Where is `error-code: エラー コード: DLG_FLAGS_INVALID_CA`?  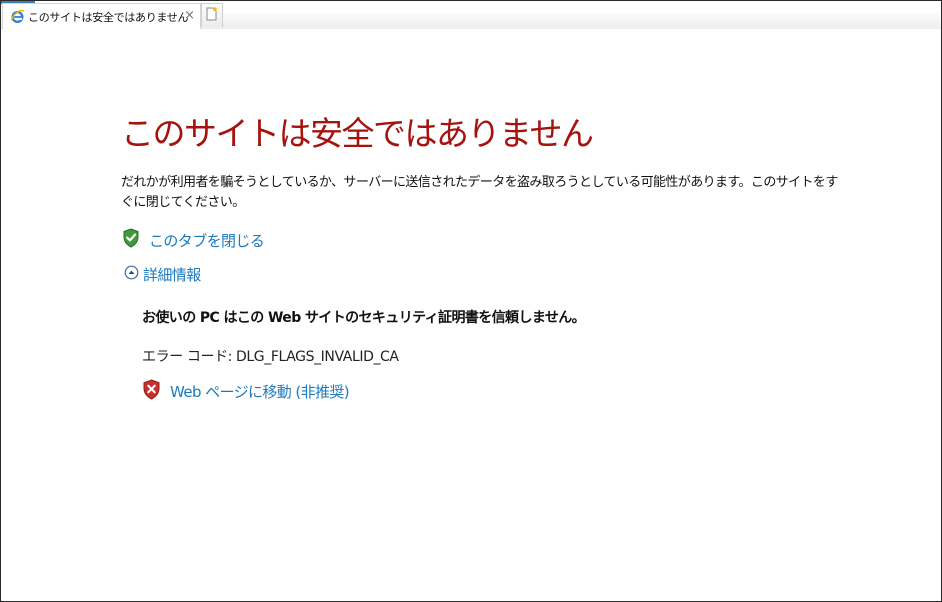
error-code: エラー コード: DLG_FLAGS_INVALID_CA is located at coordinates (270, 357).